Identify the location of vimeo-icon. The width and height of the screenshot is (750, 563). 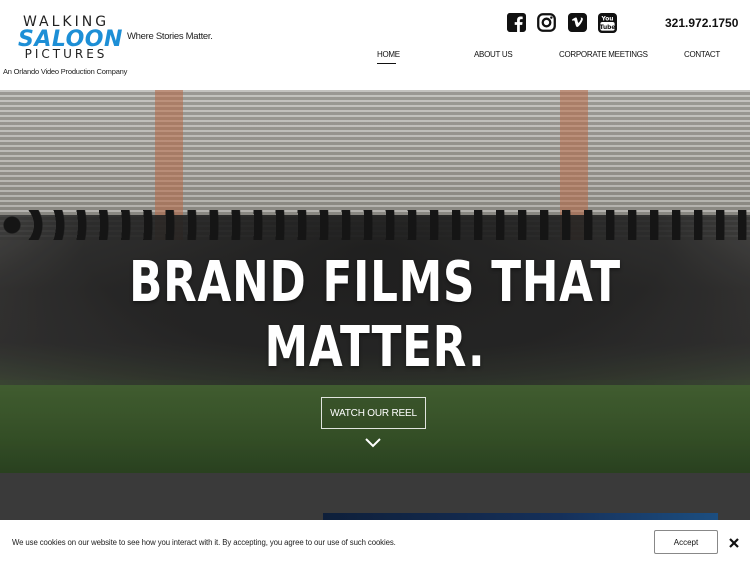
(578, 23).